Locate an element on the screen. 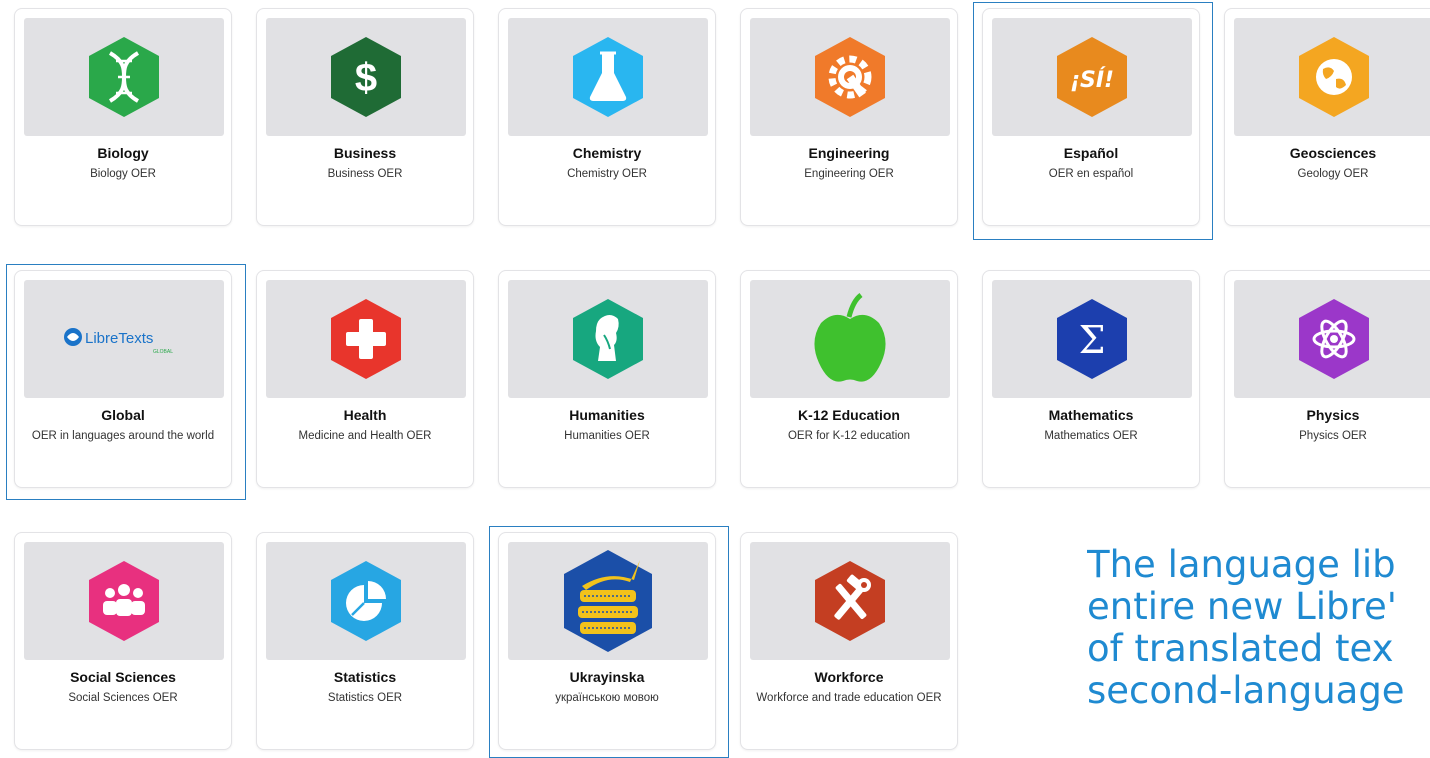 This screenshot has height=758, width=1430. library-card-statistics: Statistics Statistics OER is located at coordinates (365, 641).